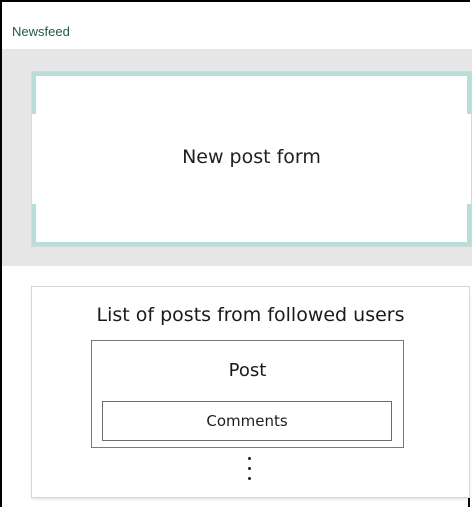  Describe the element at coordinates (250, 315) in the screenshot. I see `posts-list-title: List of posts from followed users` at that location.